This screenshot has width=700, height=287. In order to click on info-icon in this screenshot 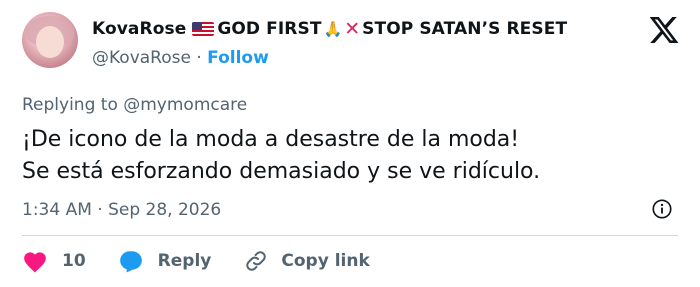, I will do `click(662, 209)`.